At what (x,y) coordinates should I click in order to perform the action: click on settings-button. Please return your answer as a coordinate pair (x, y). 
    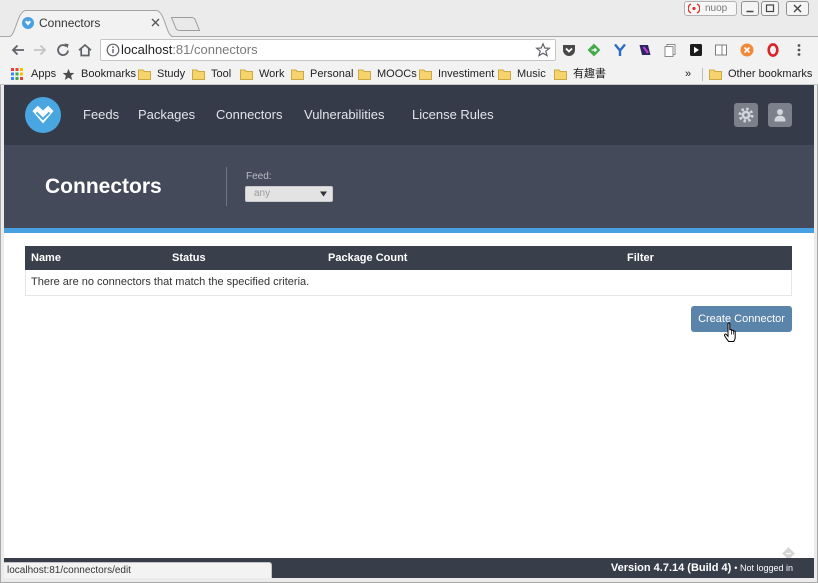
    Looking at the image, I should click on (746, 115).